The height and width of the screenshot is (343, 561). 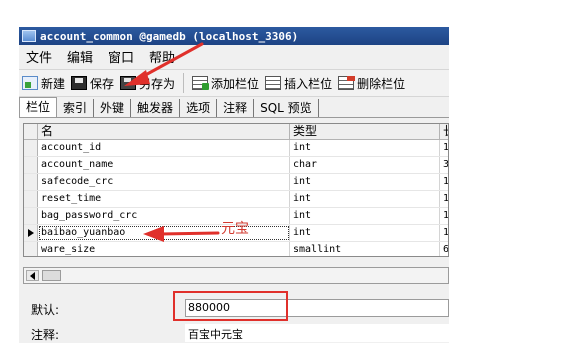 I want to click on column-header-name: 名, so click(x=164, y=131).